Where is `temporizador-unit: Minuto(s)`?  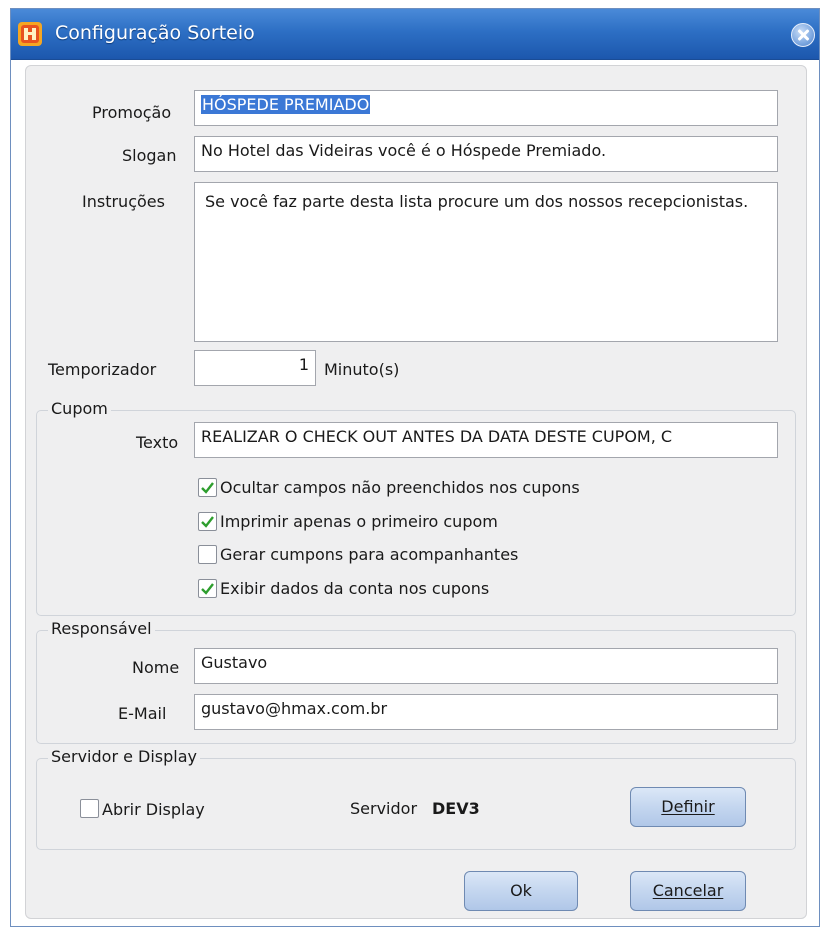
temporizador-unit: Minuto(s) is located at coordinates (362, 369).